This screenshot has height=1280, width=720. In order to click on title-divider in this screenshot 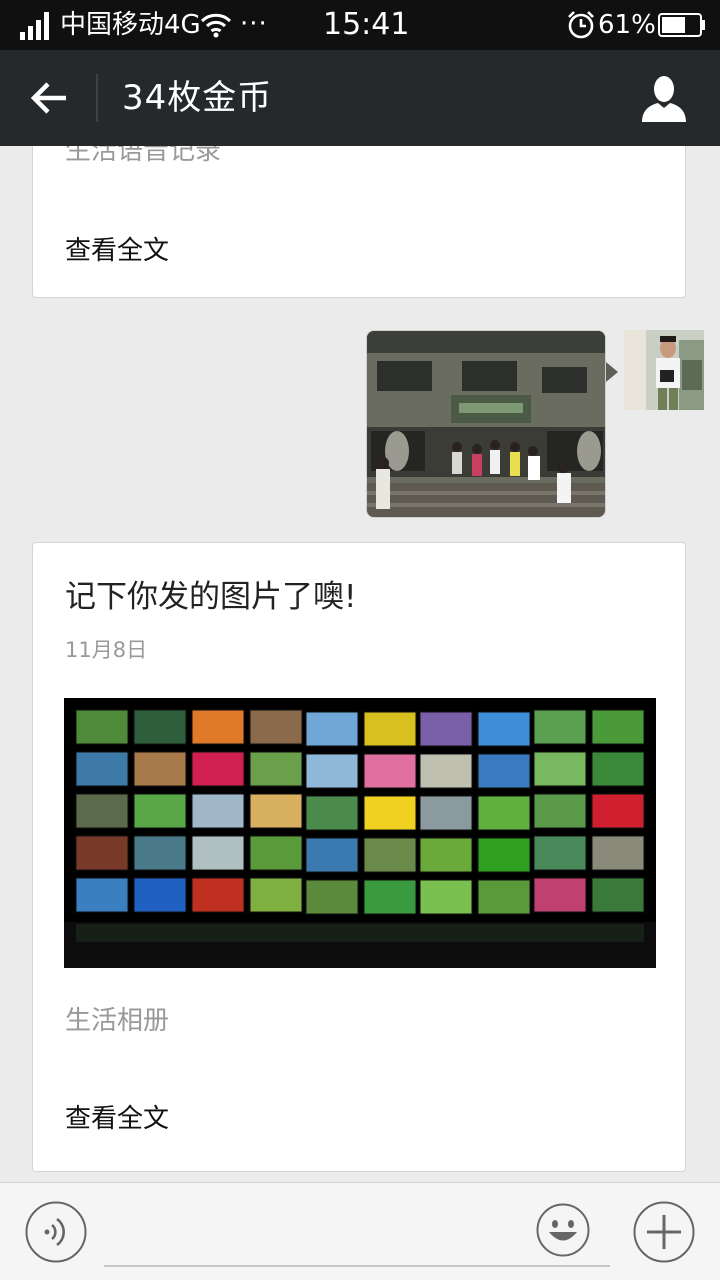, I will do `click(97, 98)`.